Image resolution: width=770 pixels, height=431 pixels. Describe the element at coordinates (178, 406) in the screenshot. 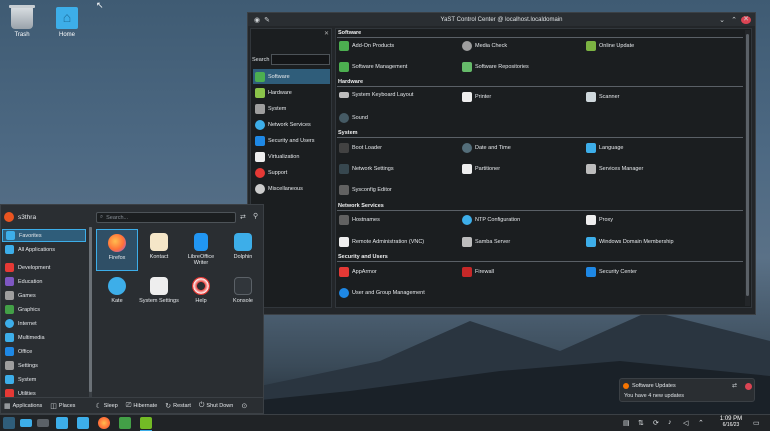

I see `restart-button: ↻ Restart` at that location.